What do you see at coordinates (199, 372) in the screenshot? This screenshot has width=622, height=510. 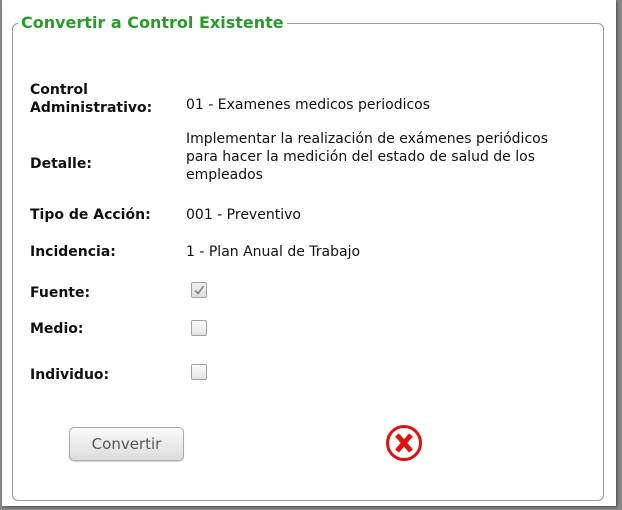 I see `individuo-checkbox` at bounding box center [199, 372].